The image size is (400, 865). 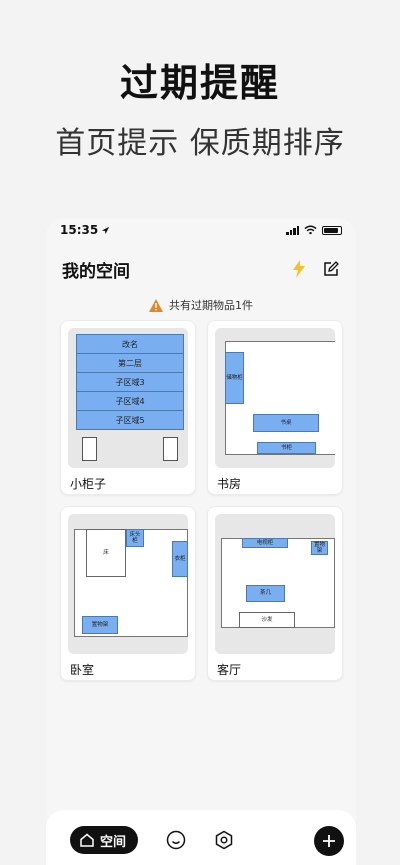 I want to click on furniture-item: 储物柜, so click(x=234, y=378).